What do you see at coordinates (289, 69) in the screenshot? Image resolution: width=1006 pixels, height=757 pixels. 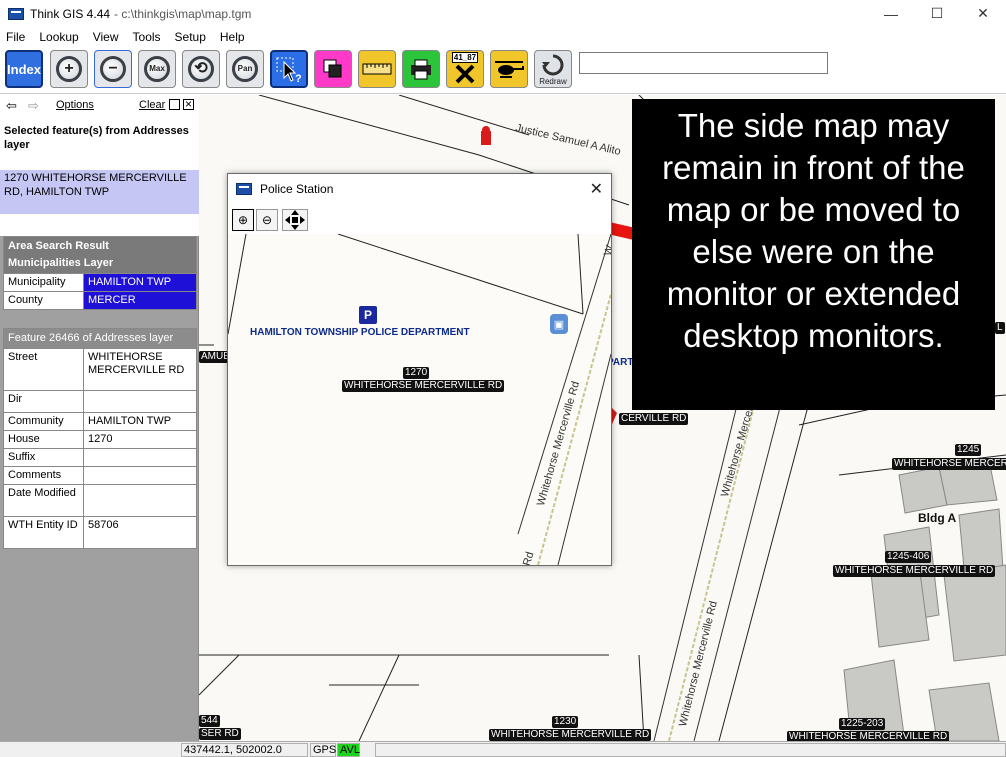 I see `identify-button: ?` at bounding box center [289, 69].